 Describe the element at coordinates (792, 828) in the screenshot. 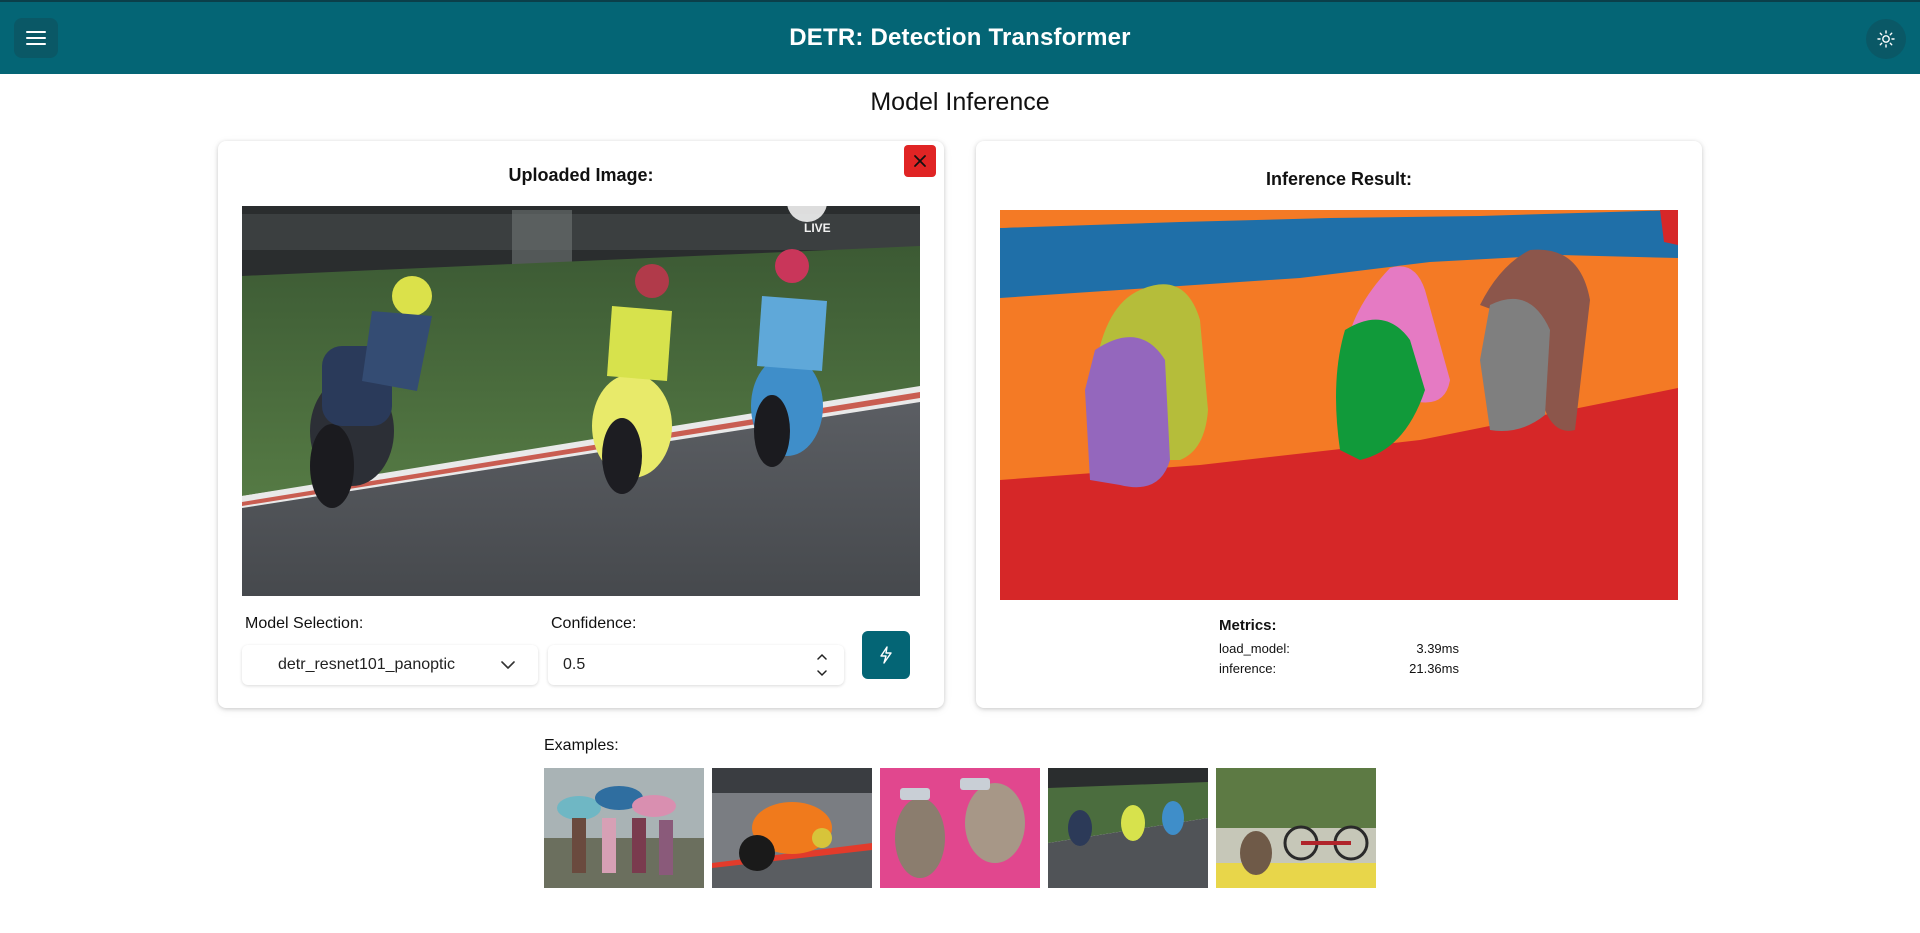

I see `example-thumbnail-motorbike` at that location.